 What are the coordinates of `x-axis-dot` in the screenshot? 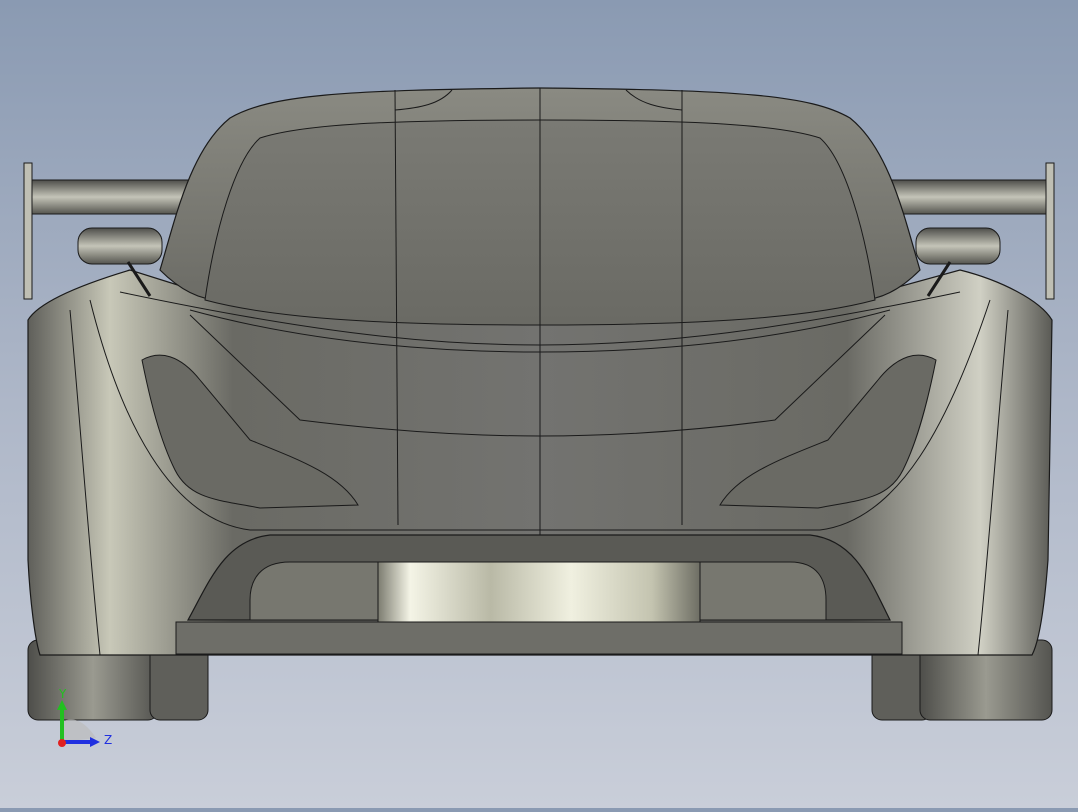 It's located at (62, 743).